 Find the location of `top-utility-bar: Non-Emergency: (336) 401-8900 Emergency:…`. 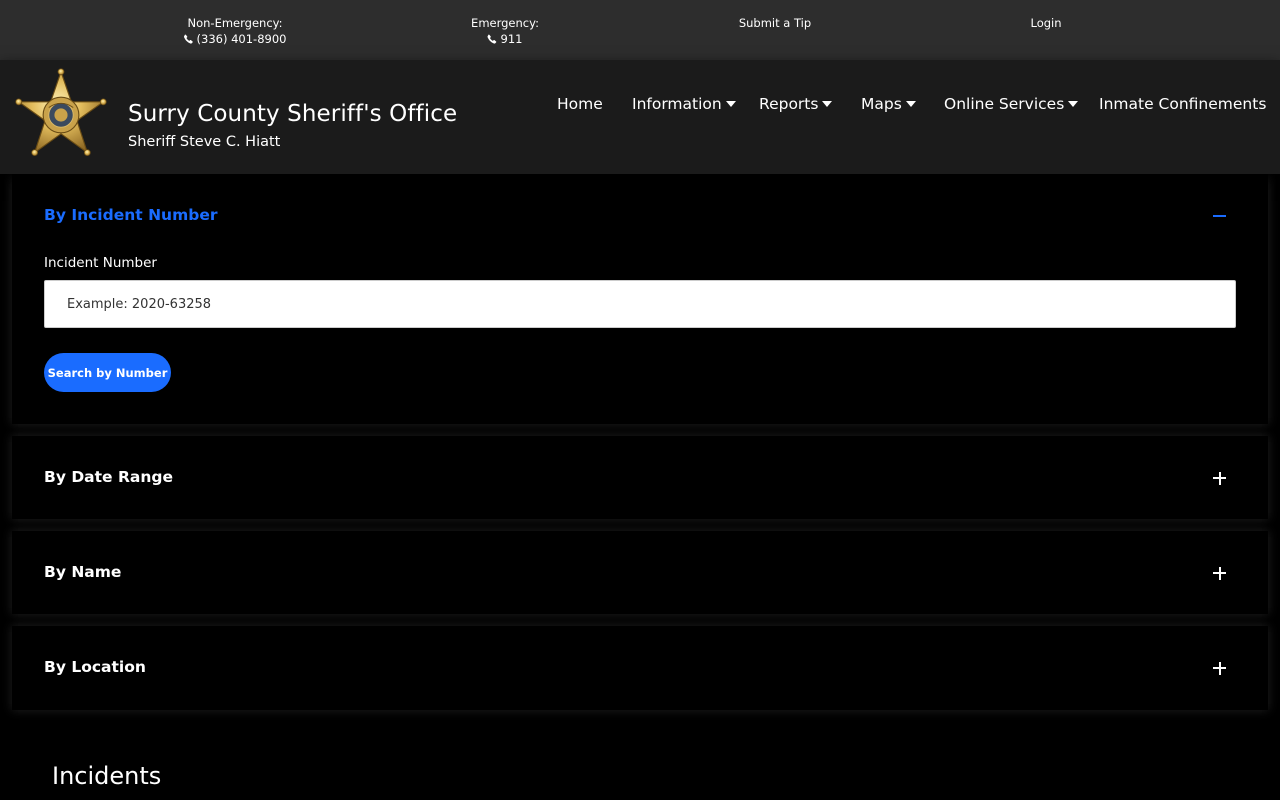

top-utility-bar: Non-Emergency: (336) 401-8900 Emergency:… is located at coordinates (640, 30).